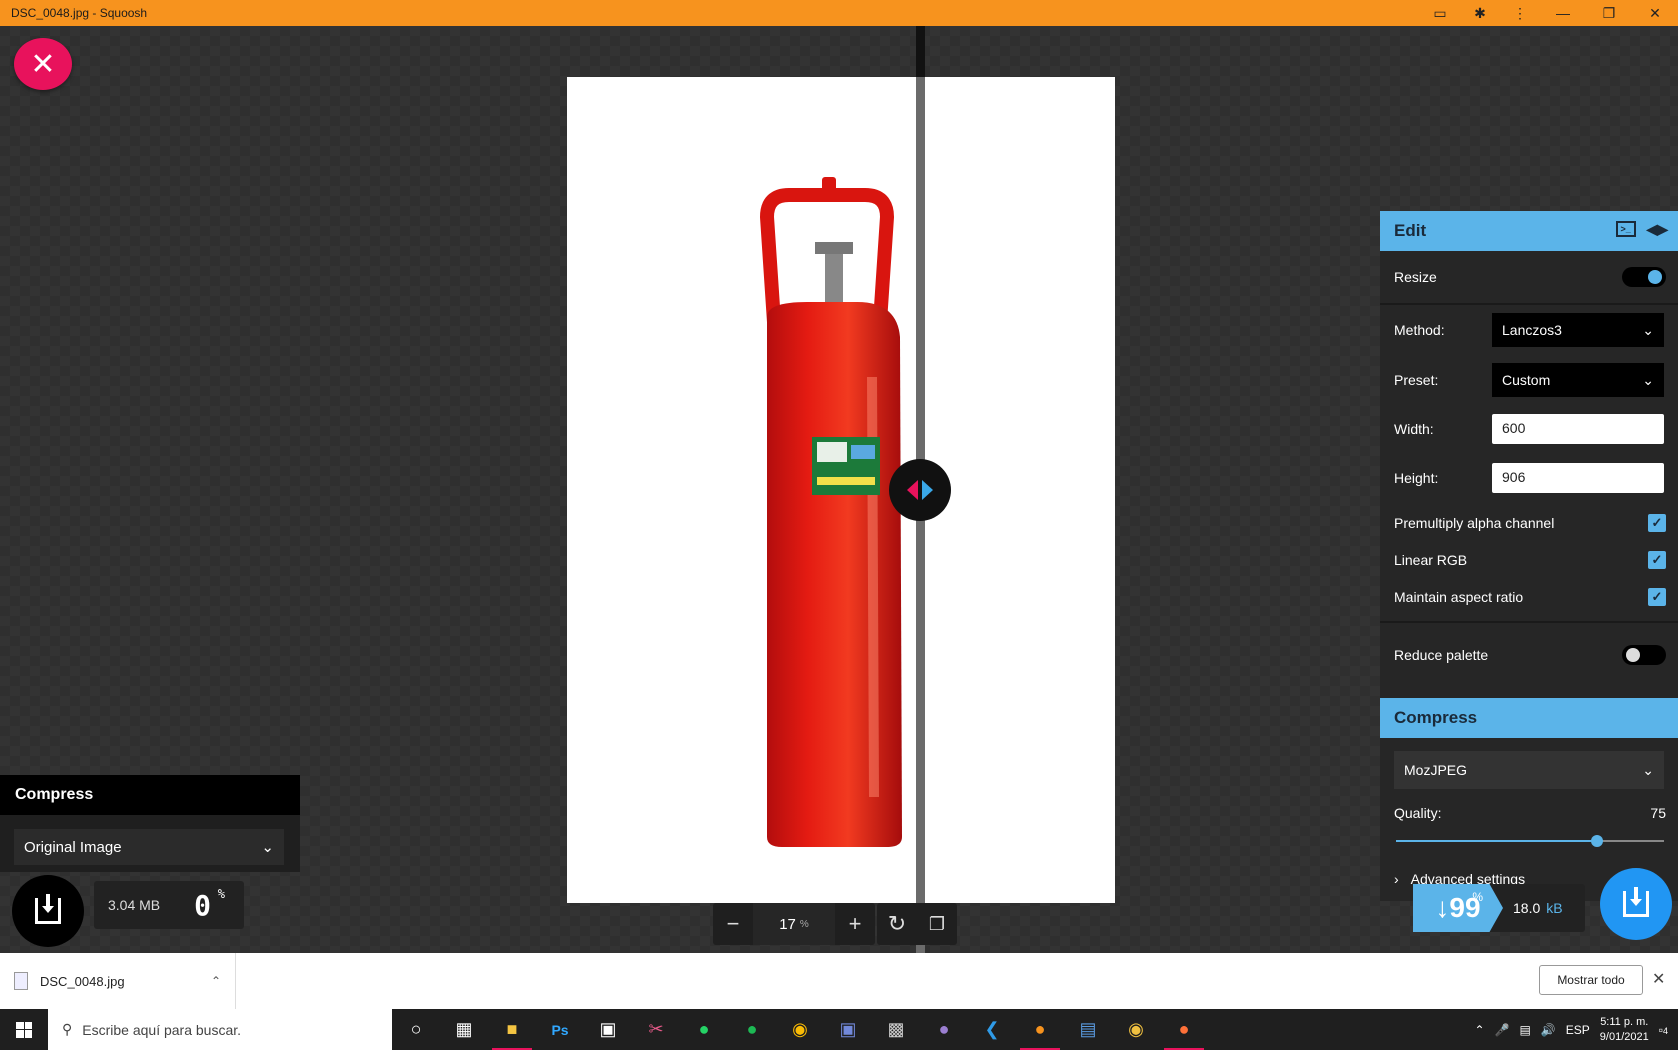 The height and width of the screenshot is (1050, 1678). What do you see at coordinates (1658, 813) in the screenshot?
I see `quality-value: 75` at bounding box center [1658, 813].